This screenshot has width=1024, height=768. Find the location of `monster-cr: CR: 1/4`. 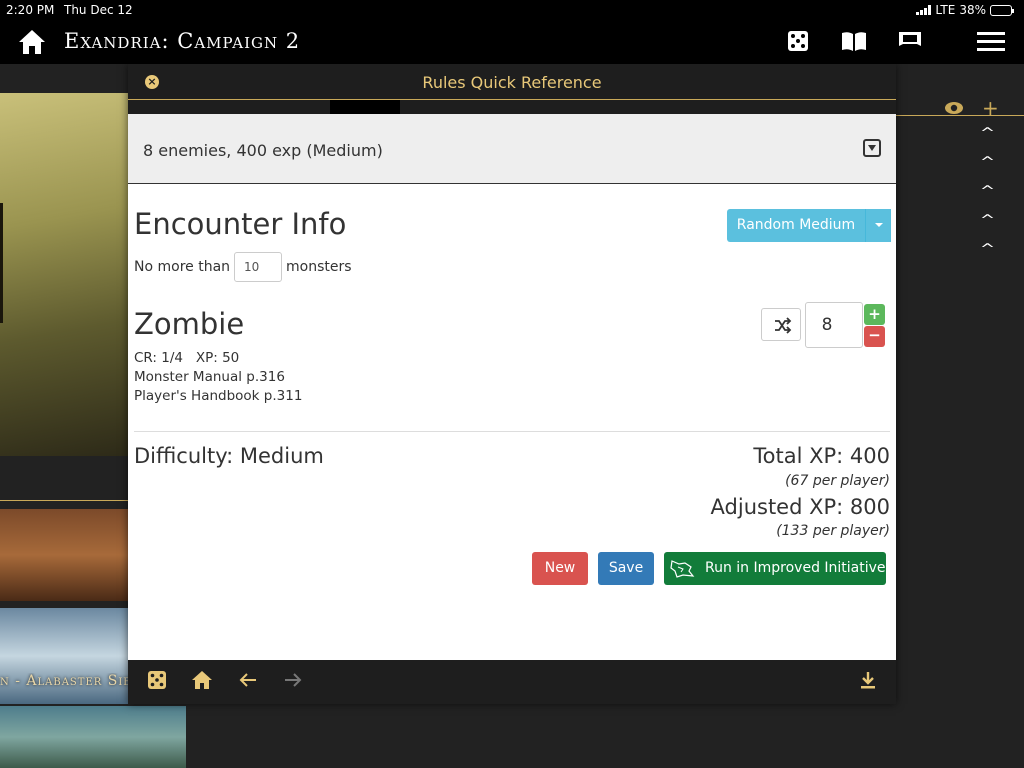

monster-cr: CR: 1/4 is located at coordinates (158, 358).